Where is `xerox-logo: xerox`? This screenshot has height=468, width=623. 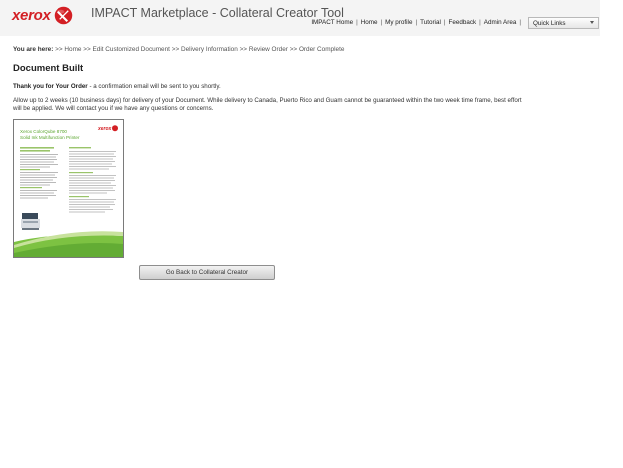 xerox-logo: xerox is located at coordinates (42, 15).